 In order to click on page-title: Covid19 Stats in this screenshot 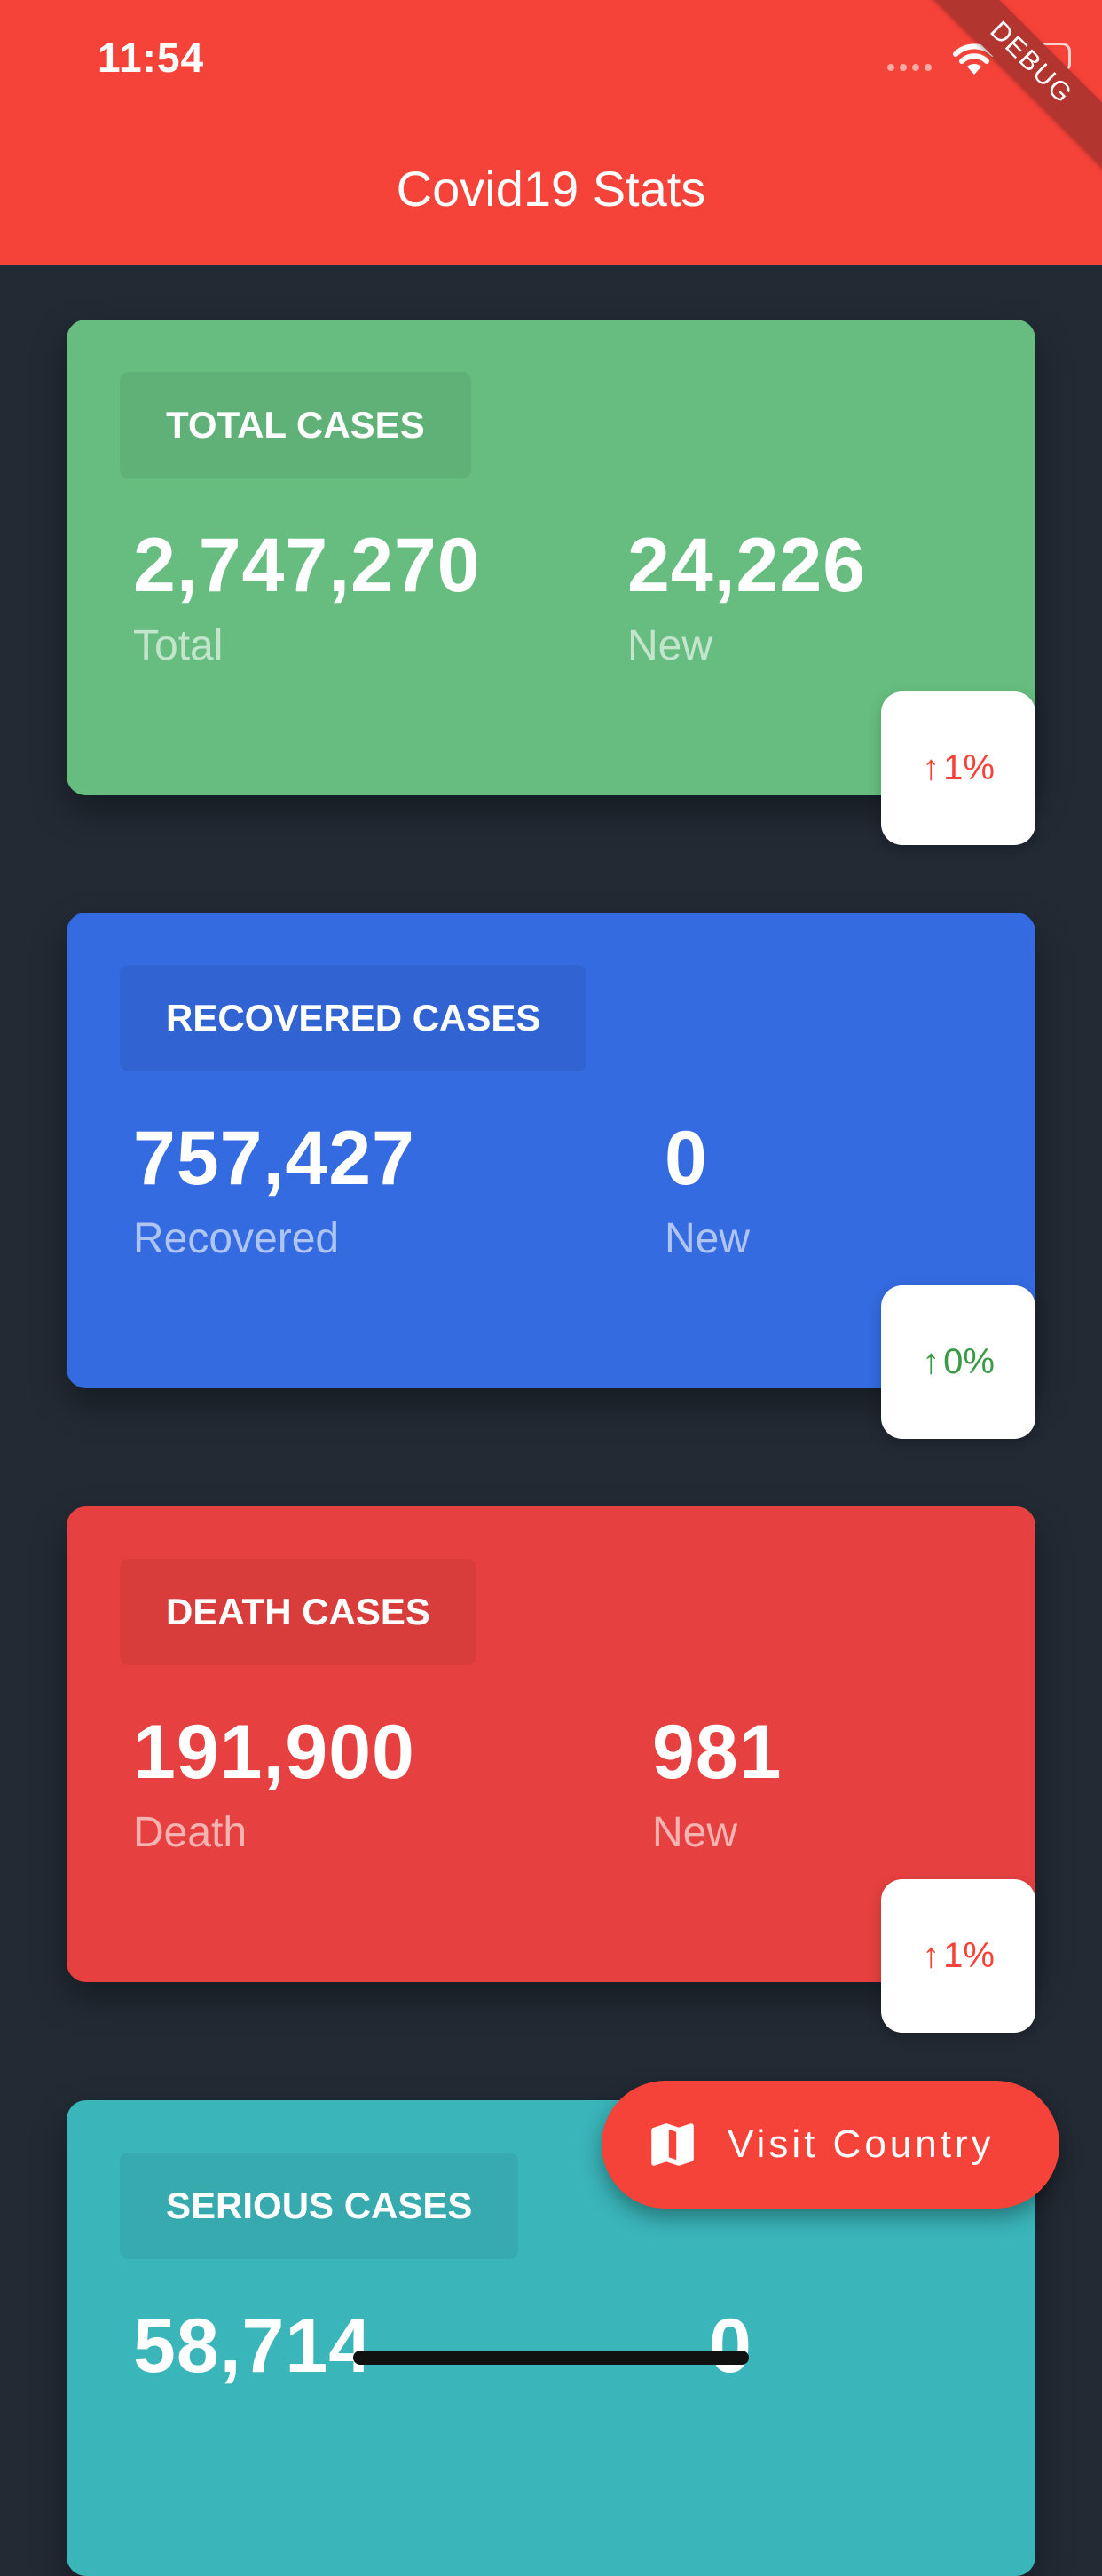, I will do `click(551, 189)`.